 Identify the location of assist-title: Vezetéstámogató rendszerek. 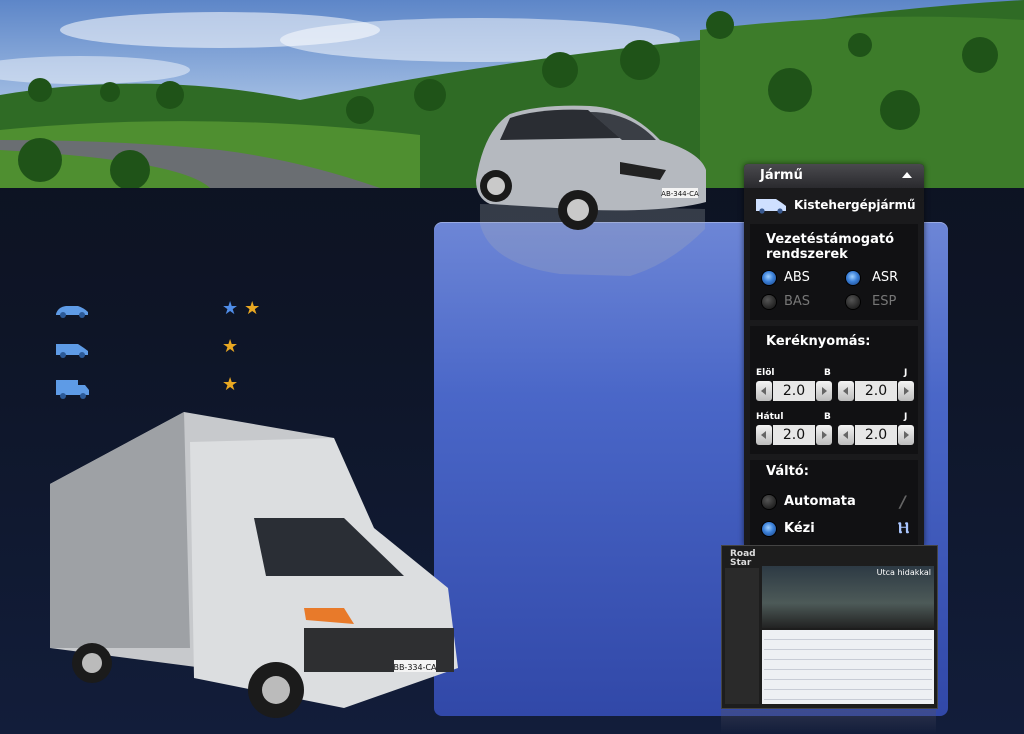
(830, 247).